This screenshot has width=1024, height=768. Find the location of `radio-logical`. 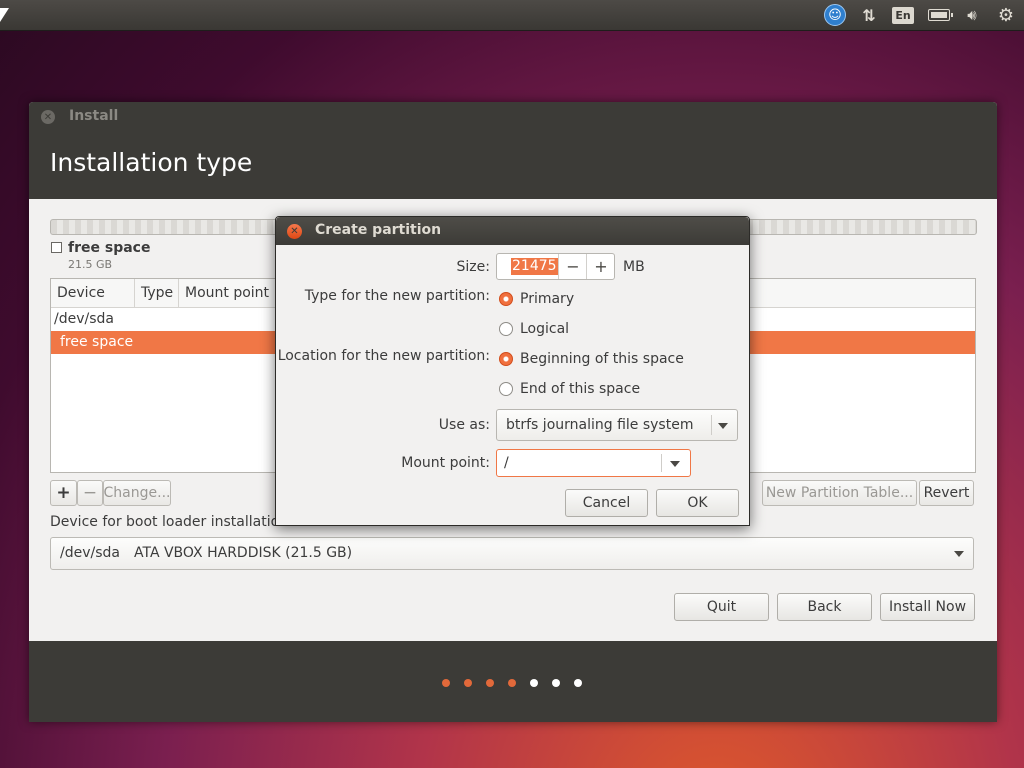

radio-logical is located at coordinates (506, 329).